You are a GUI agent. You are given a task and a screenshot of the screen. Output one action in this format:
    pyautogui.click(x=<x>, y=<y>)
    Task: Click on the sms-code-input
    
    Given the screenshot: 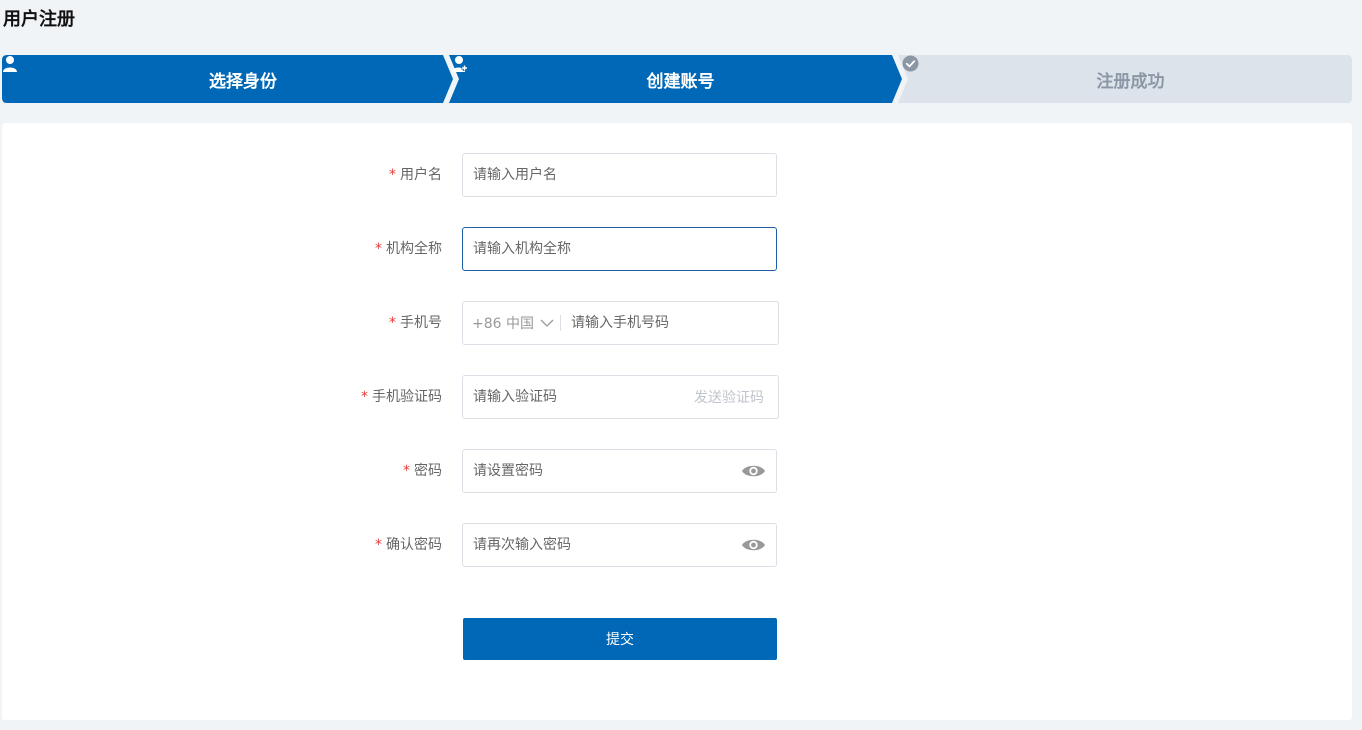 What is the action you would take?
    pyautogui.click(x=578, y=397)
    